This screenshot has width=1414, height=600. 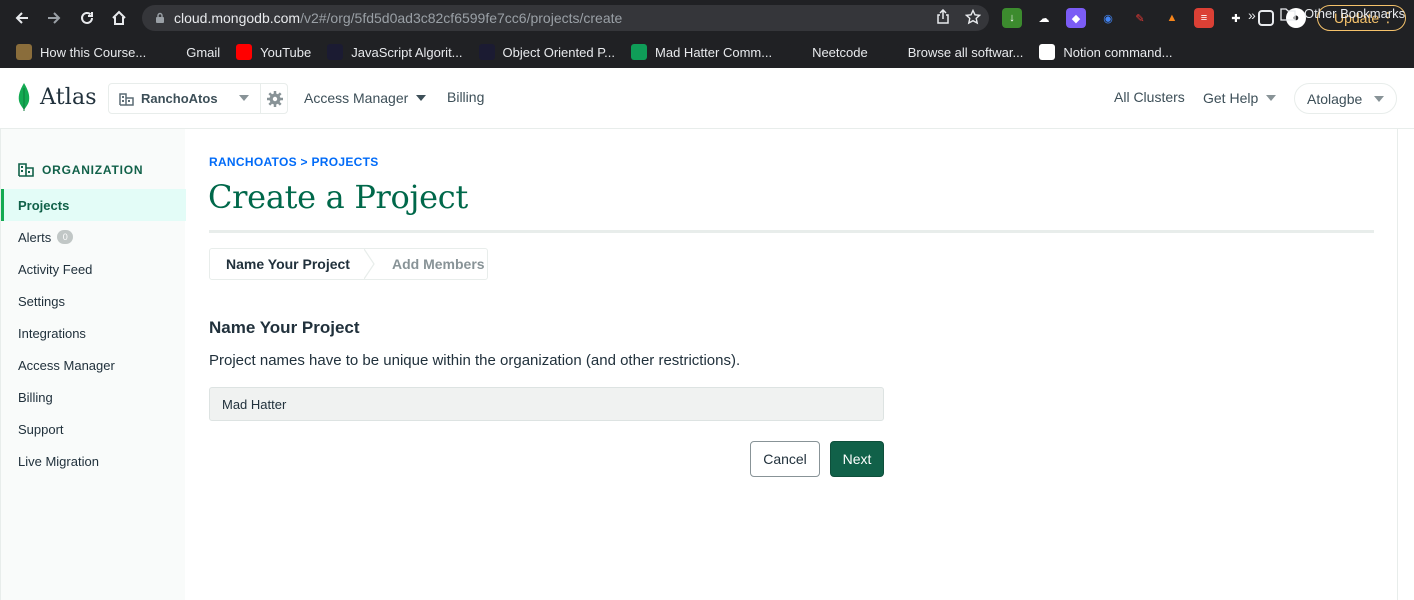 What do you see at coordinates (93, 333) in the screenshot?
I see `sidebar-item-integrations: Integrations` at bounding box center [93, 333].